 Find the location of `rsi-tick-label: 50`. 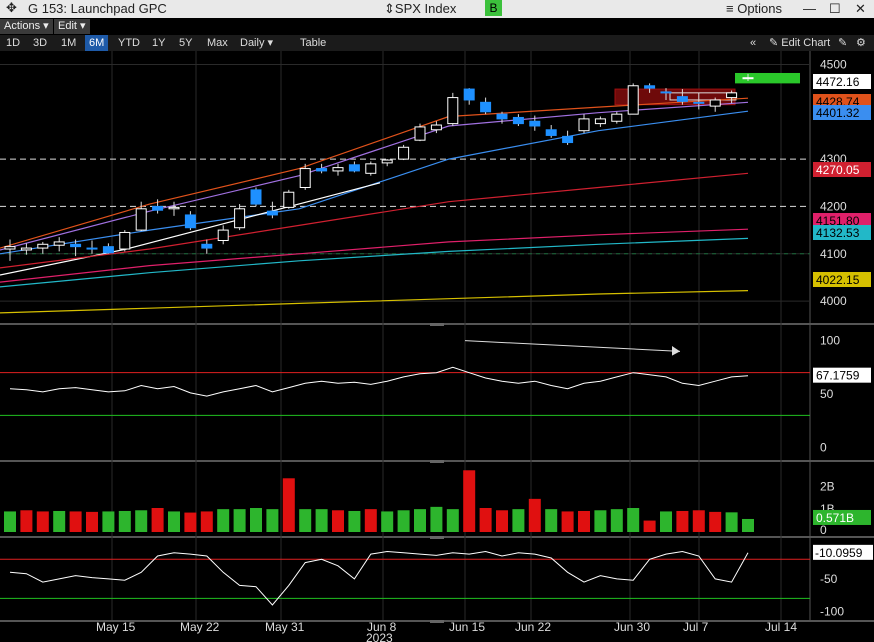

rsi-tick-label: 50 is located at coordinates (827, 394).